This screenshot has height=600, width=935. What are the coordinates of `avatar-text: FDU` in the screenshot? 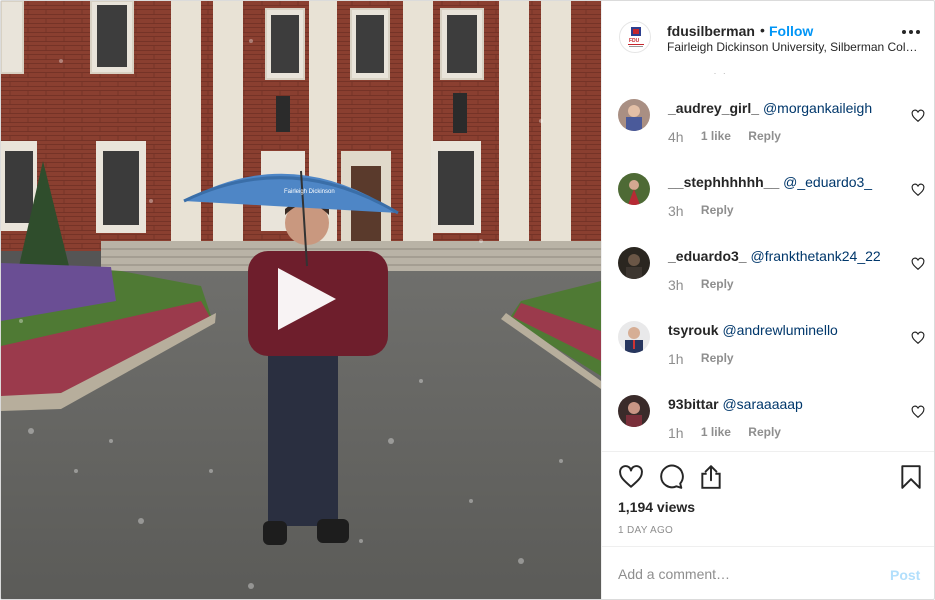 It's located at (634, 41).